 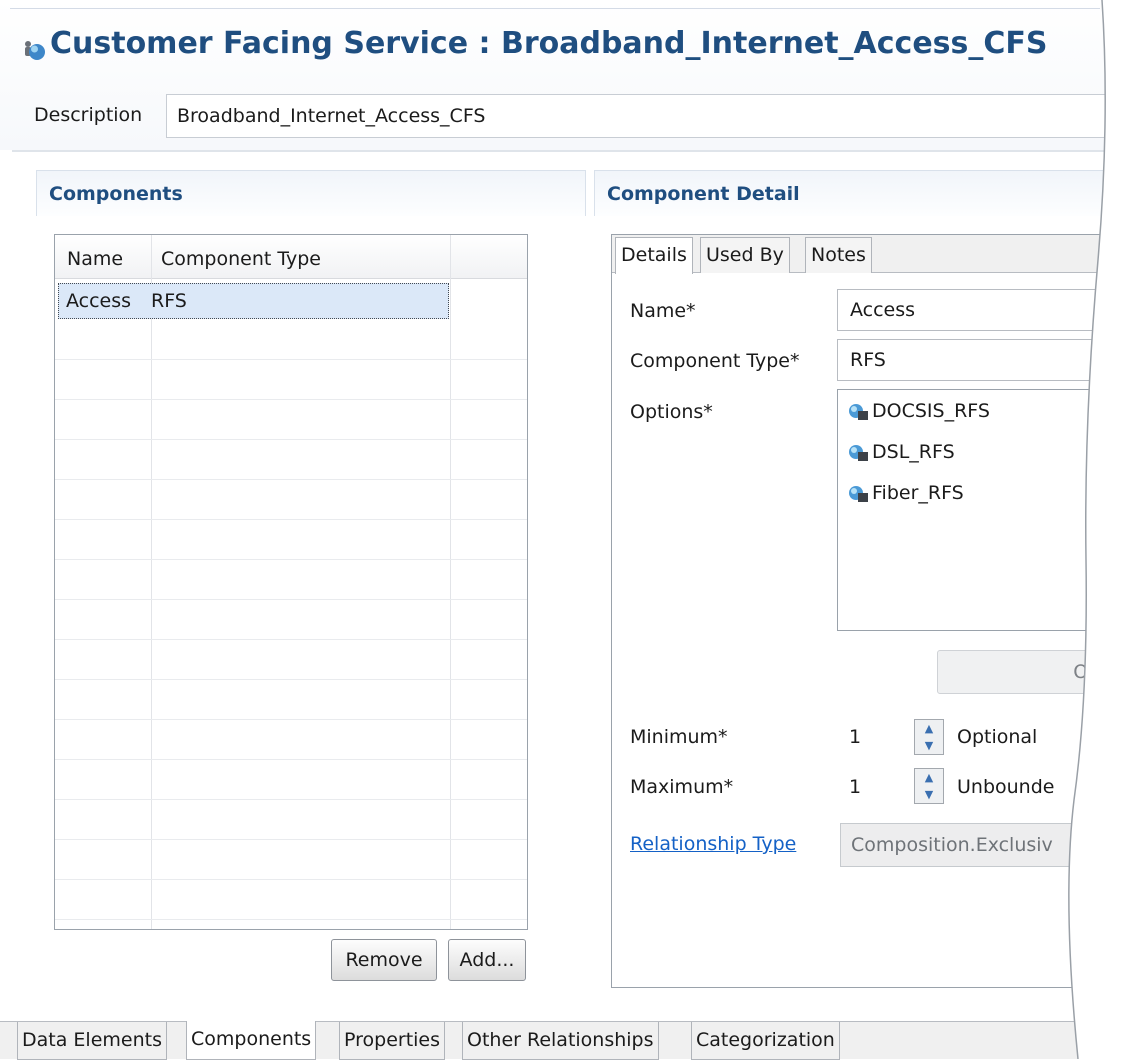 I want to click on tab-other-relationships: Other Relationships, so click(x=560, y=1041).